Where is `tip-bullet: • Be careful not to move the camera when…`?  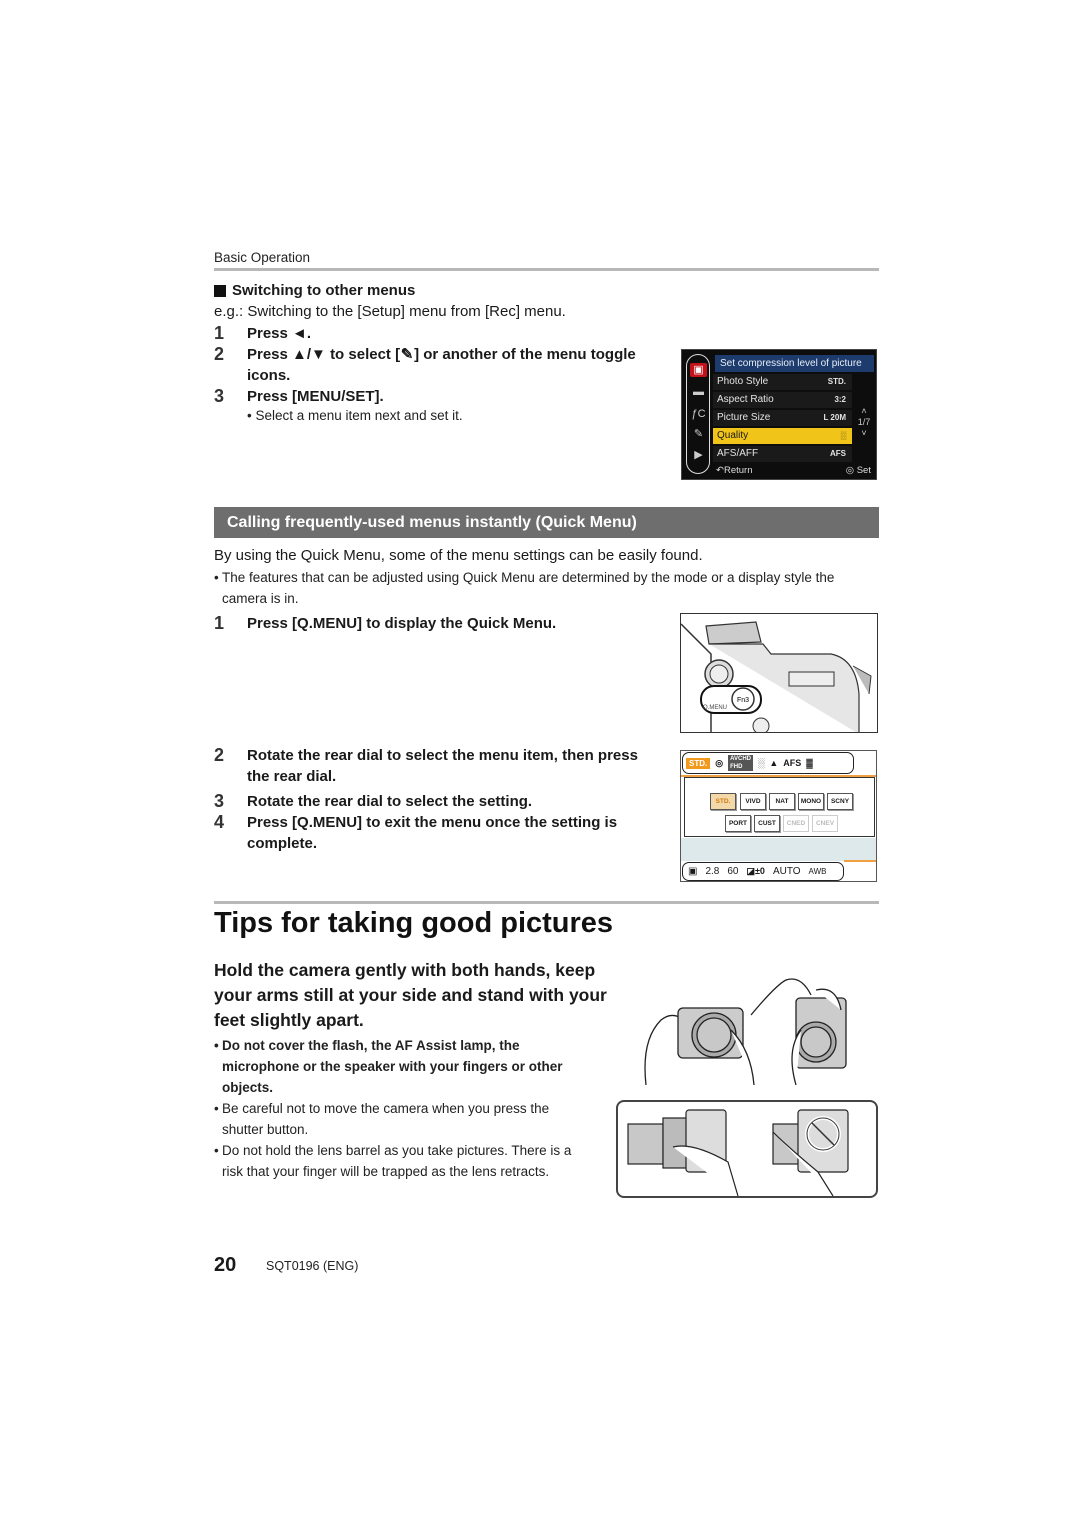
tip-bullet: • Be careful not to move the camera when… is located at coordinates (401, 1119).